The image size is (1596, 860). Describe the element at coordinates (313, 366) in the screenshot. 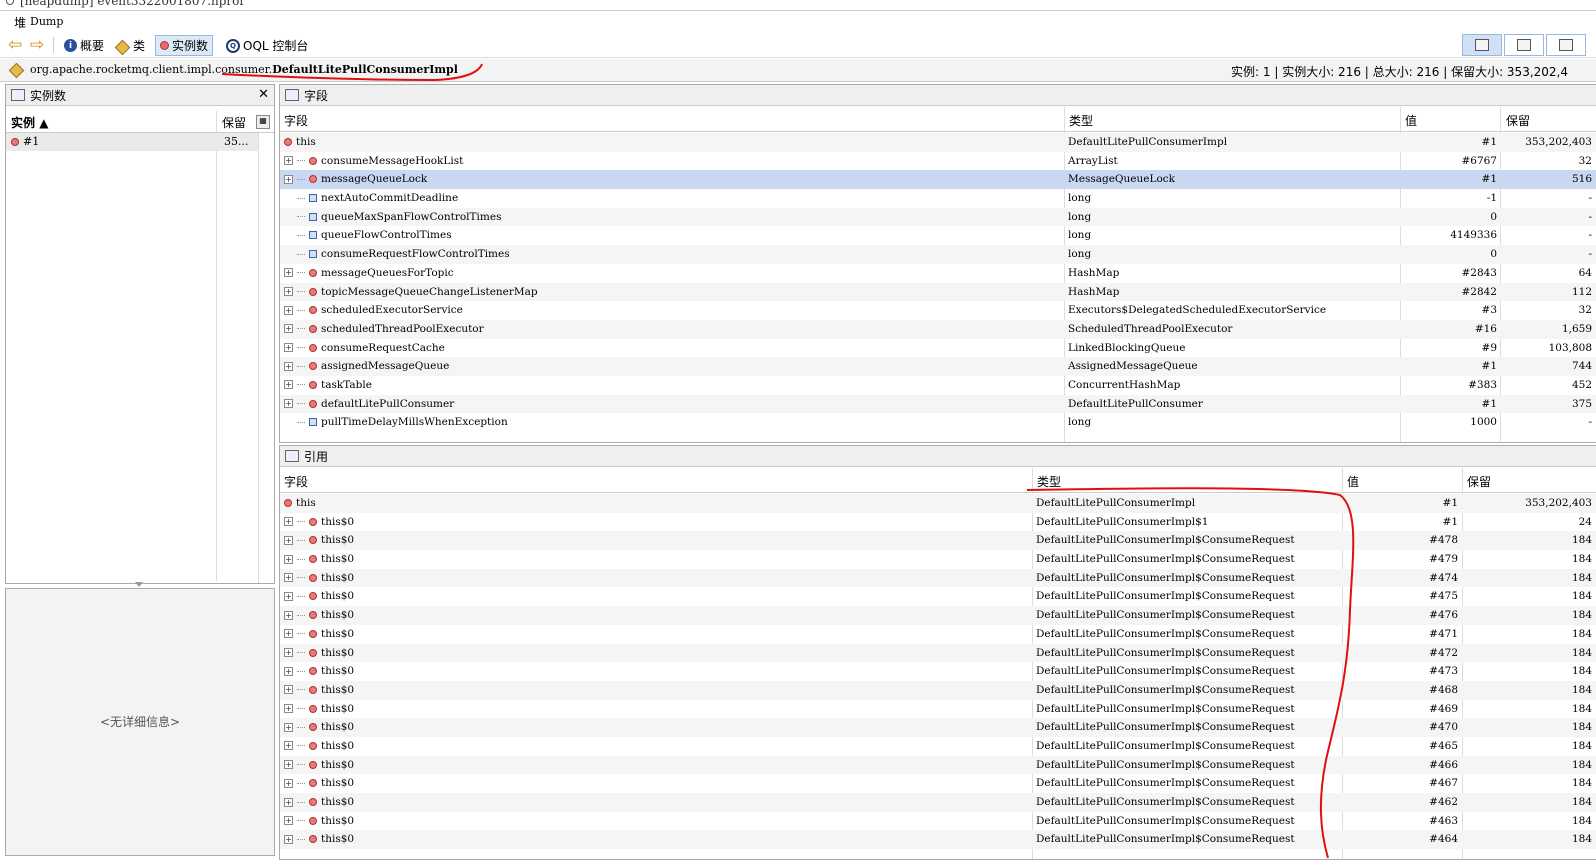

I see `object-icon` at that location.